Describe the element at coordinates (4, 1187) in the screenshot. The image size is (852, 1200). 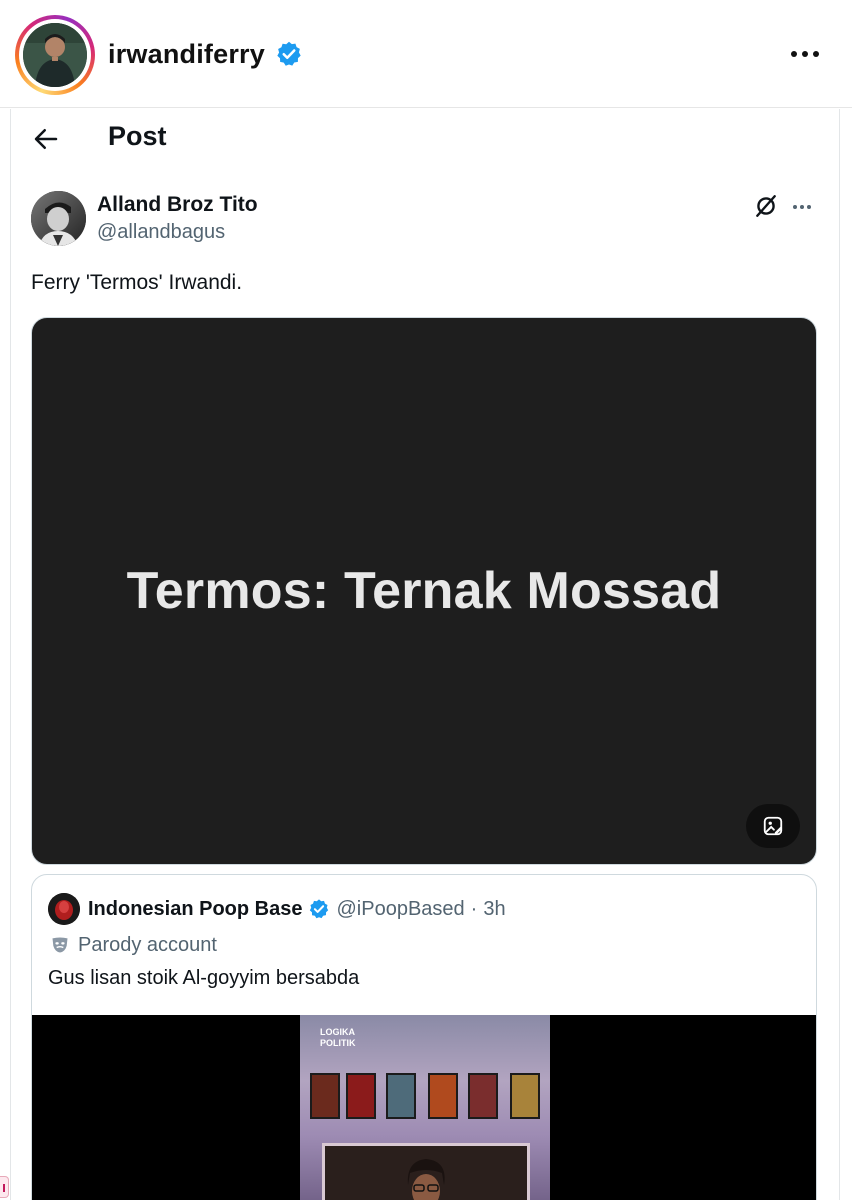
I see `side-edge-tab` at that location.